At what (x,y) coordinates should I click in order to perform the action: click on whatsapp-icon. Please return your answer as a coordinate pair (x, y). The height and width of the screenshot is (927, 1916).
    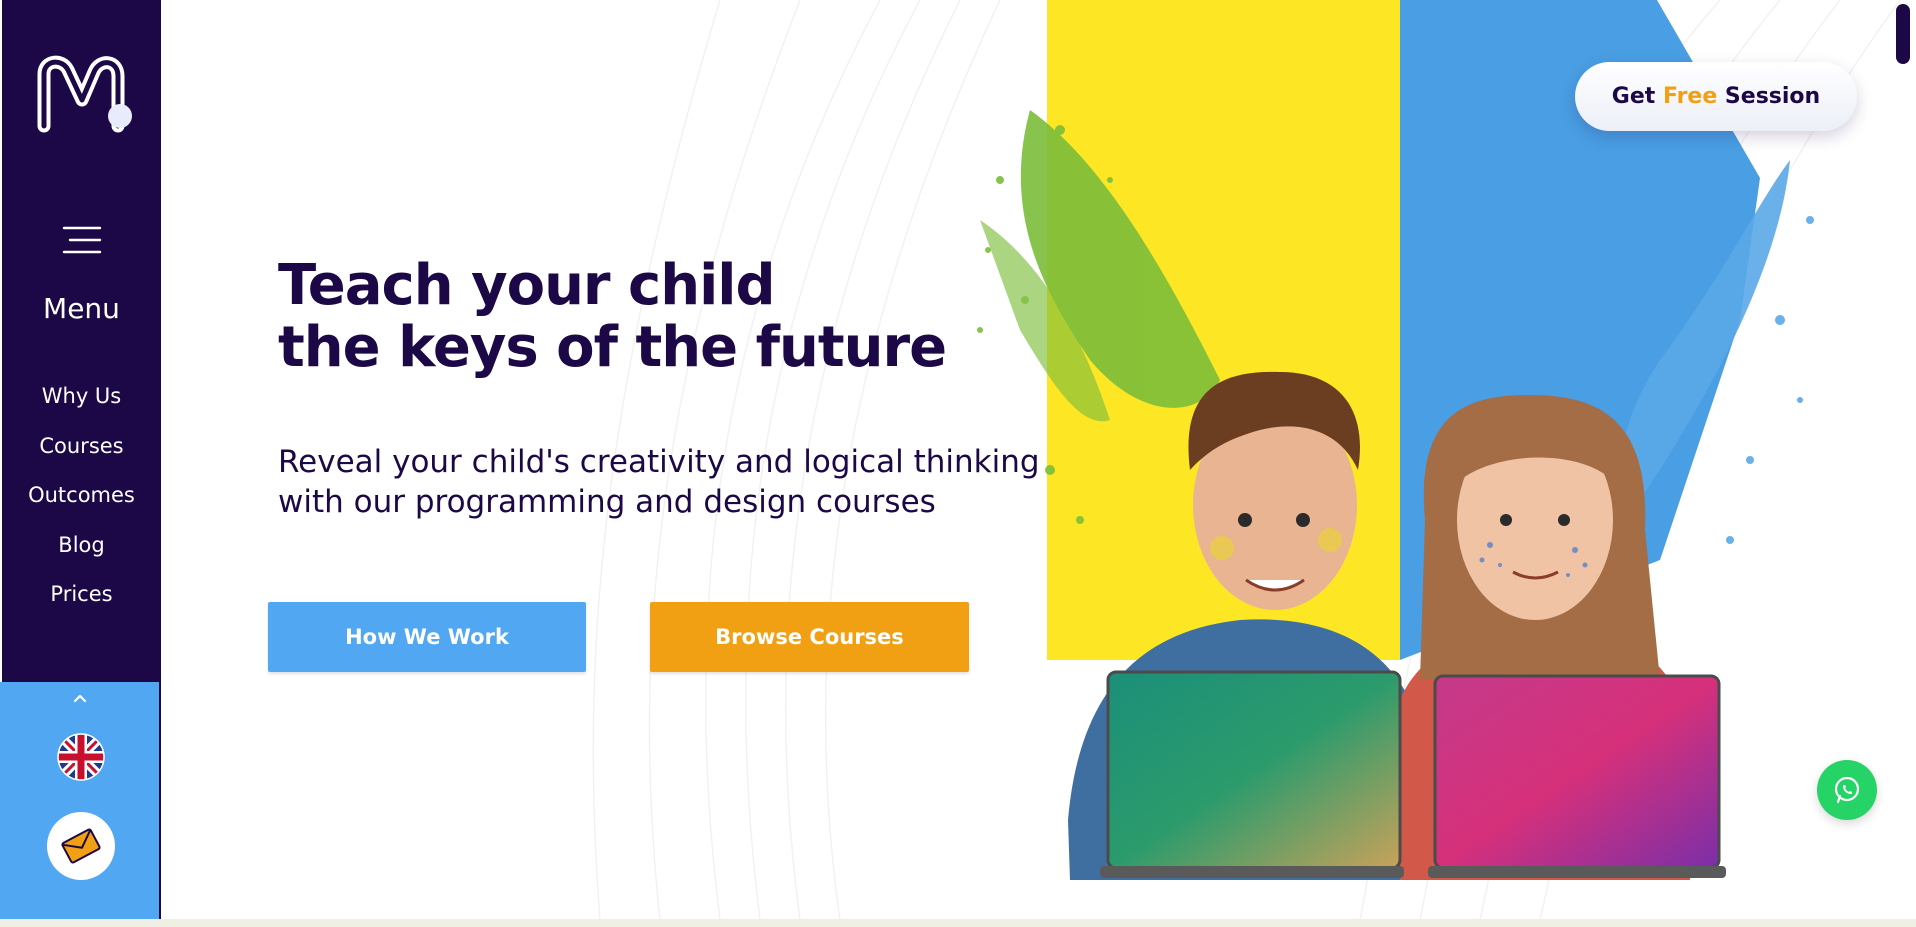
    Looking at the image, I should click on (1847, 790).